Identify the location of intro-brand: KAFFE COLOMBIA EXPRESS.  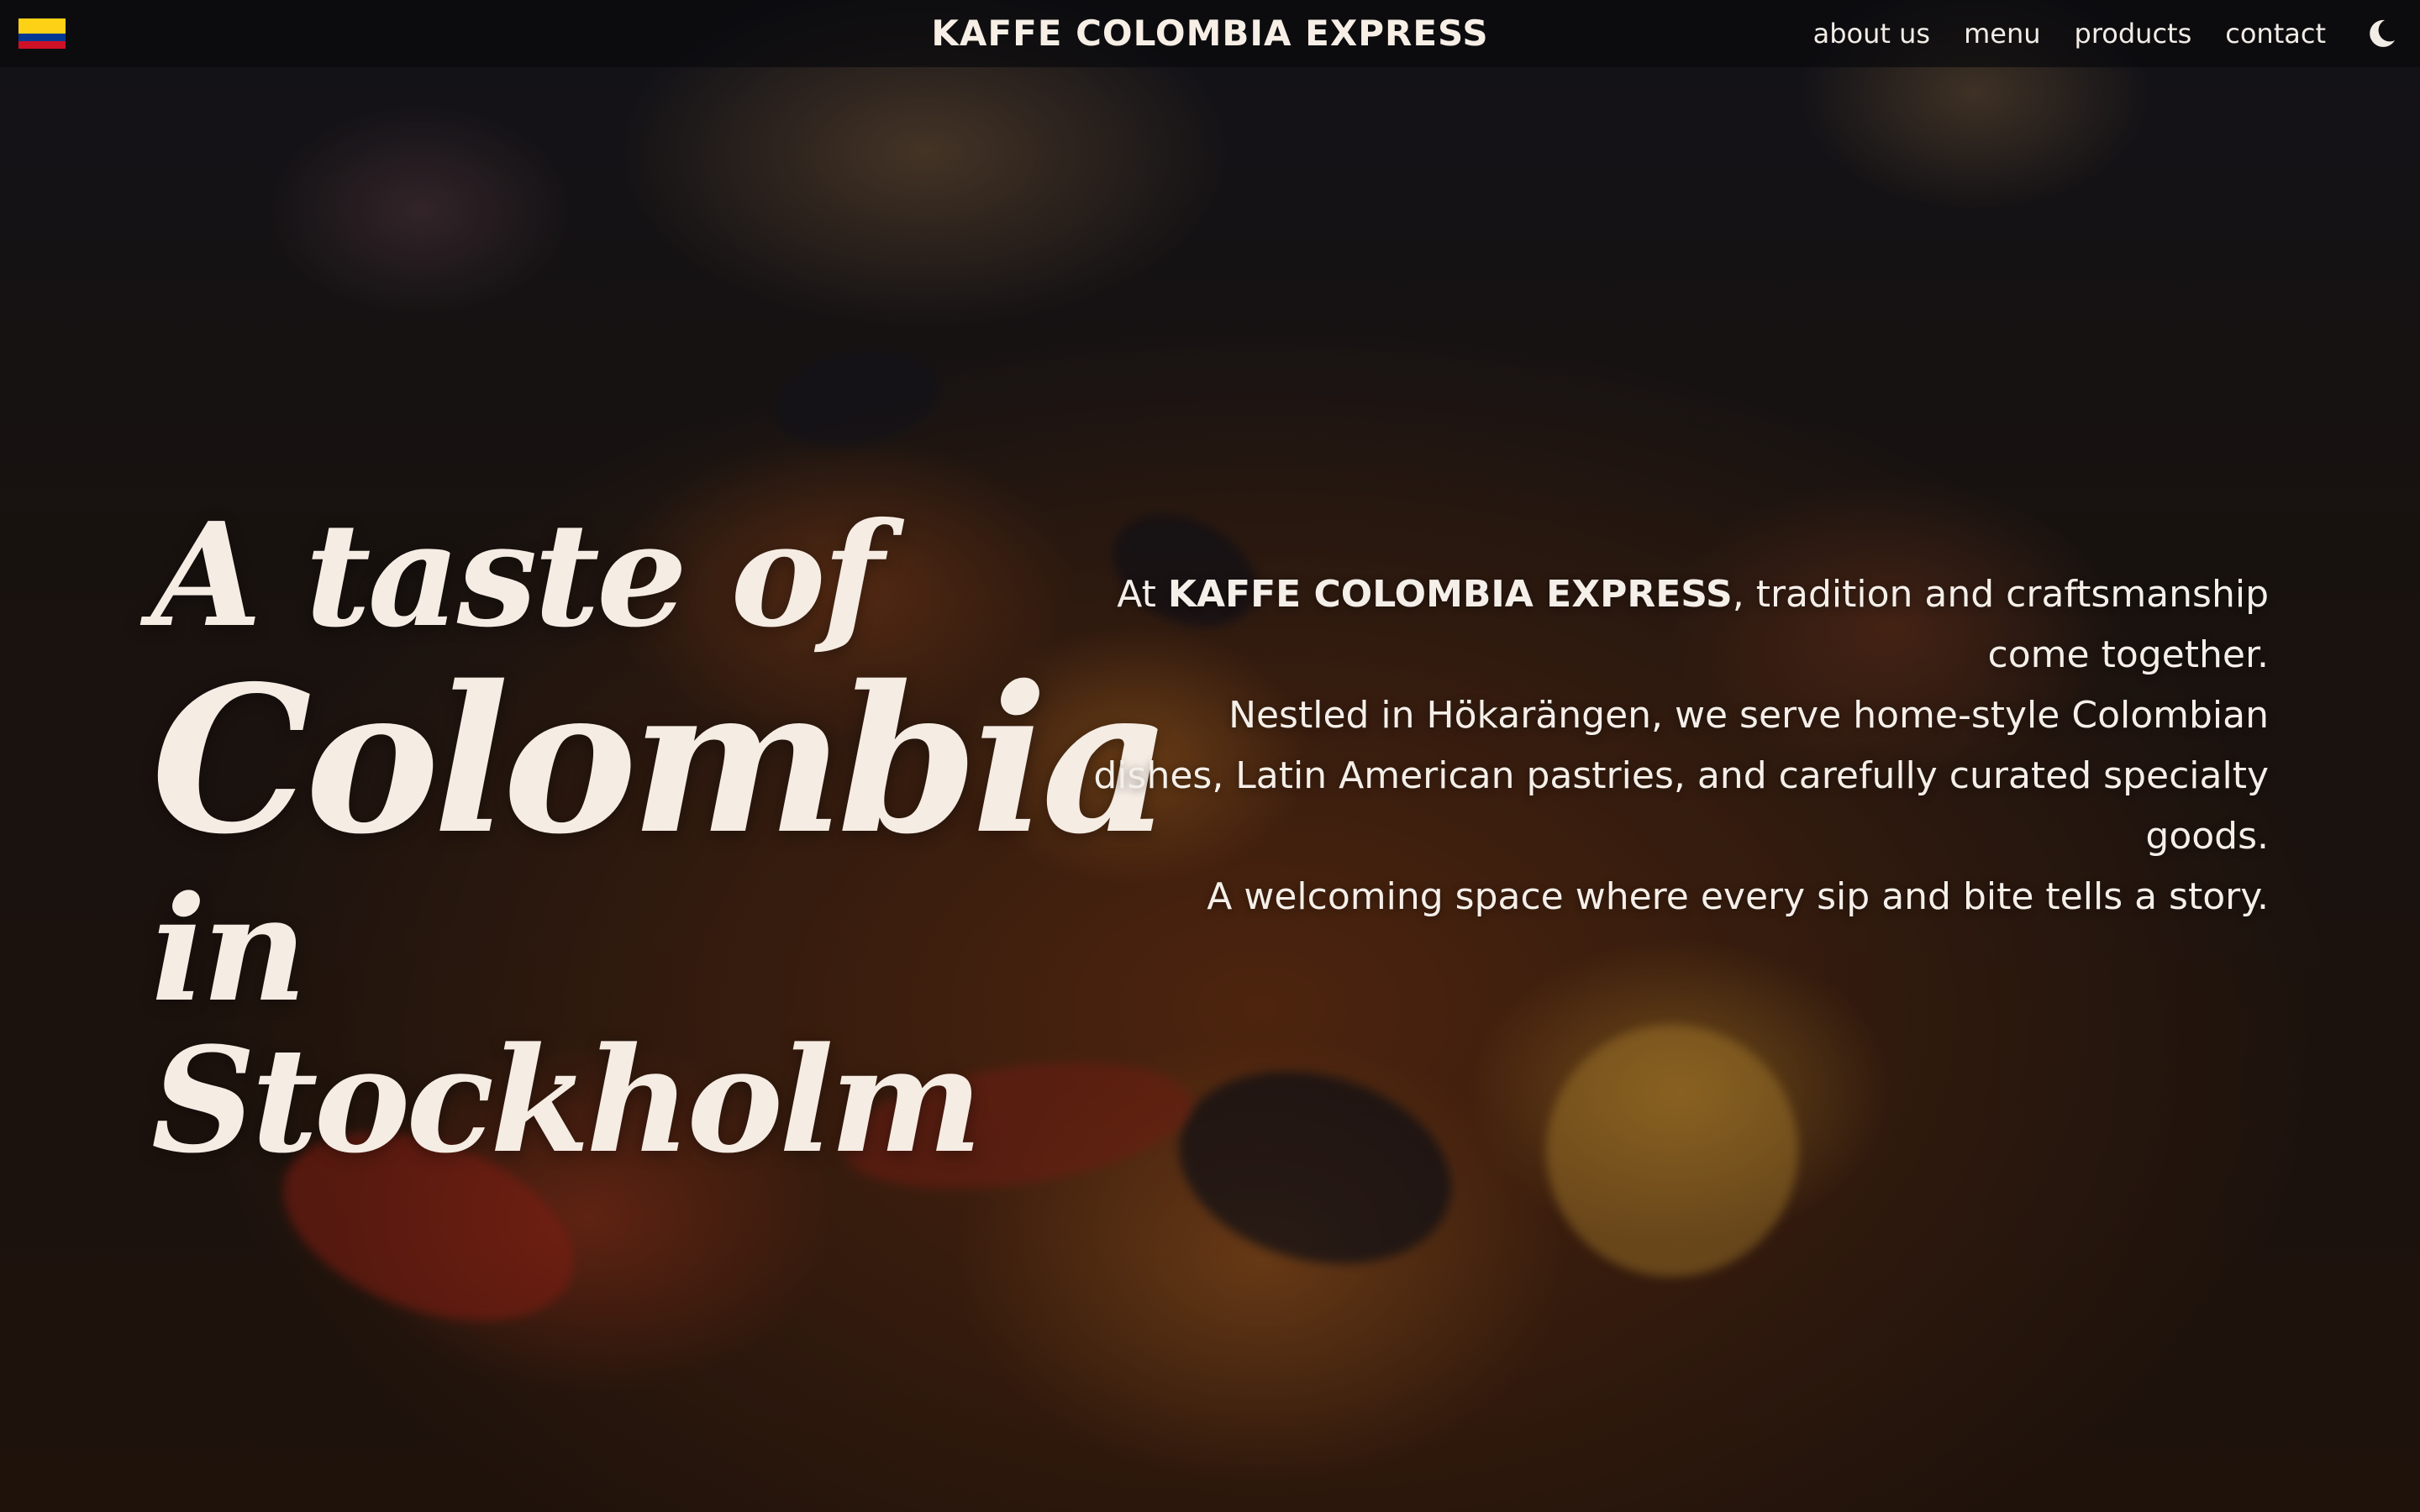
(1450, 594).